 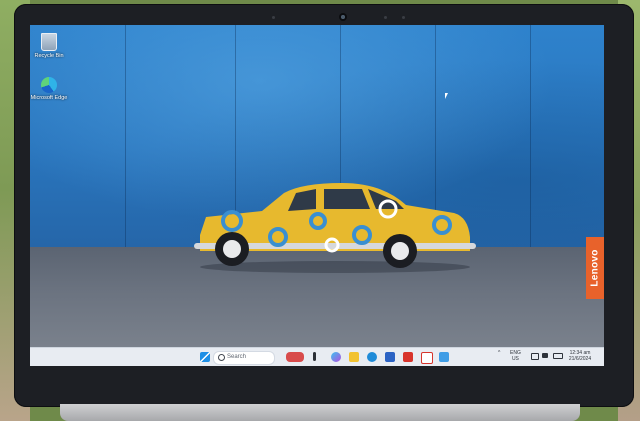 I want to click on laptop-base, so click(x=320, y=412).